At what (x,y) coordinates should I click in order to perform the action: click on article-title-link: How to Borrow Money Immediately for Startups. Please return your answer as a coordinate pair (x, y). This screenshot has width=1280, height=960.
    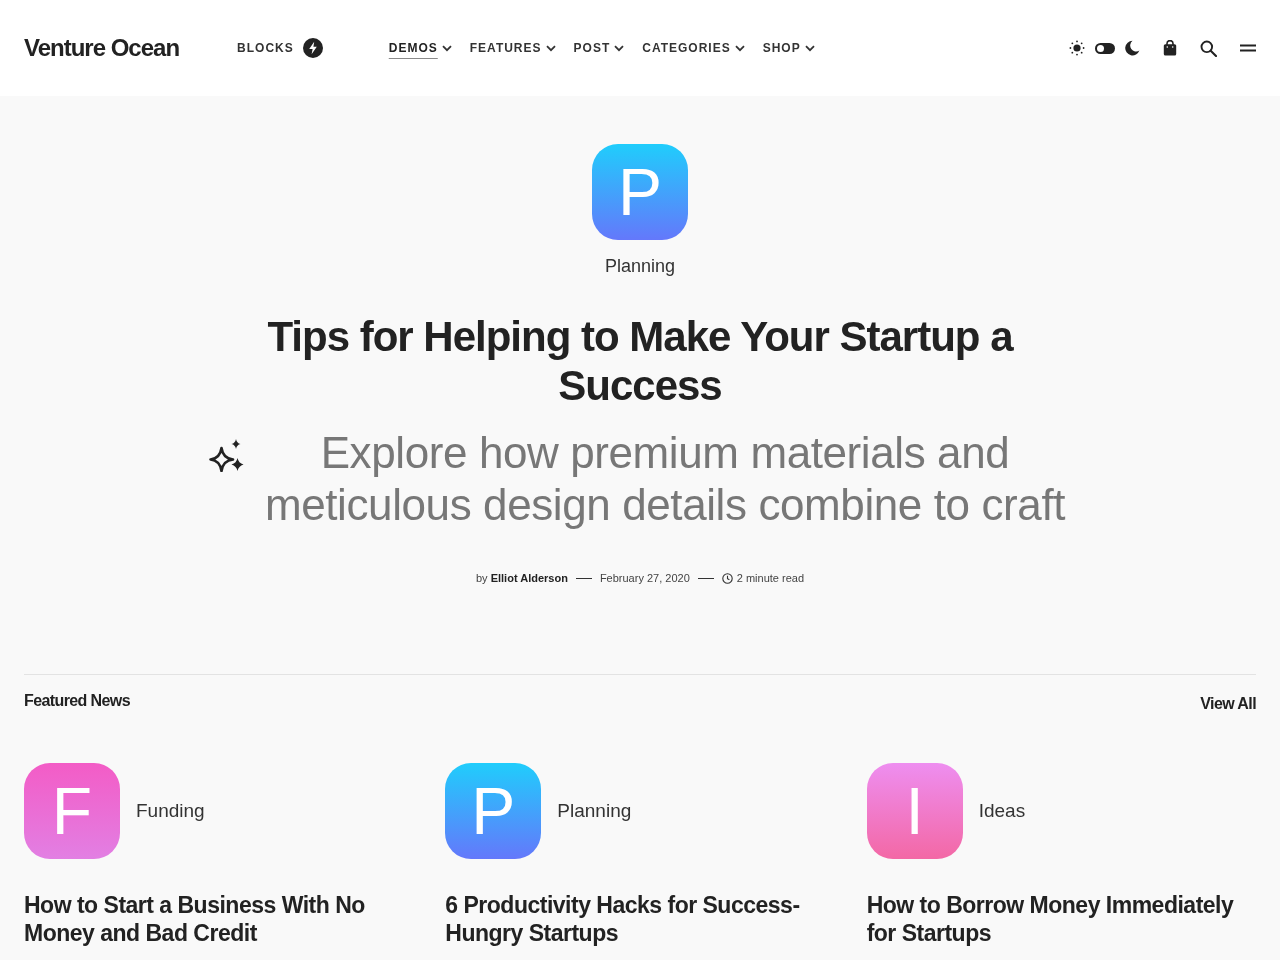
    Looking at the image, I should click on (1061, 919).